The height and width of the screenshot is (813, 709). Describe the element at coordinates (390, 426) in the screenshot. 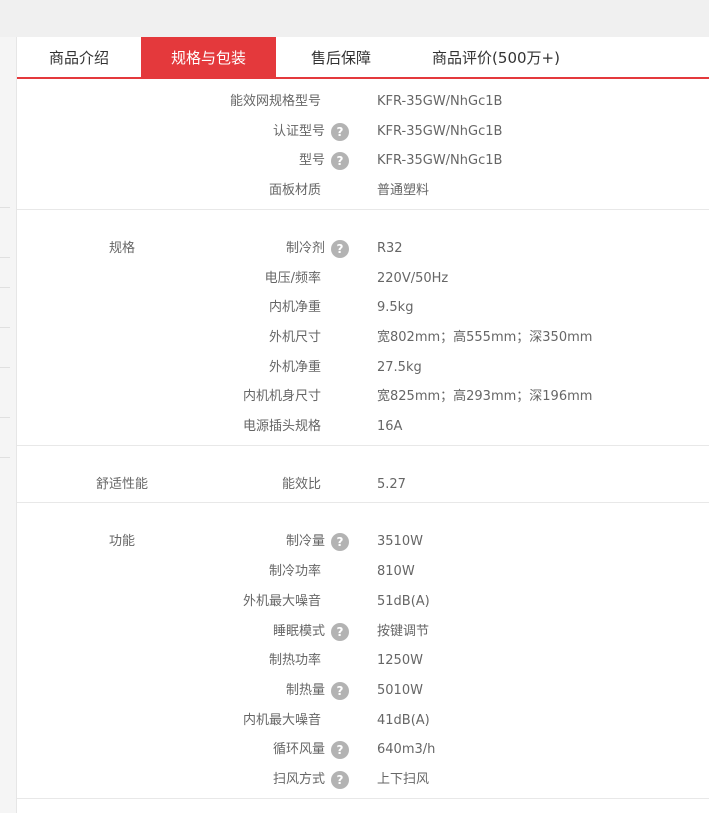

I see `spec-value: 16A` at that location.